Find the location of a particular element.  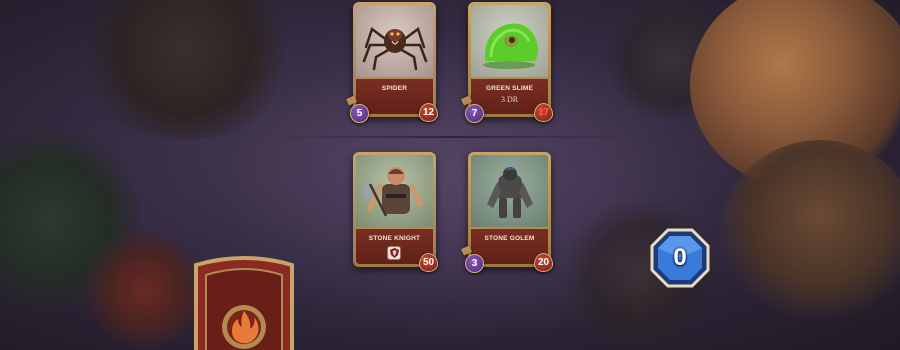

card-name: STONE KNIGHT is located at coordinates (394, 238).